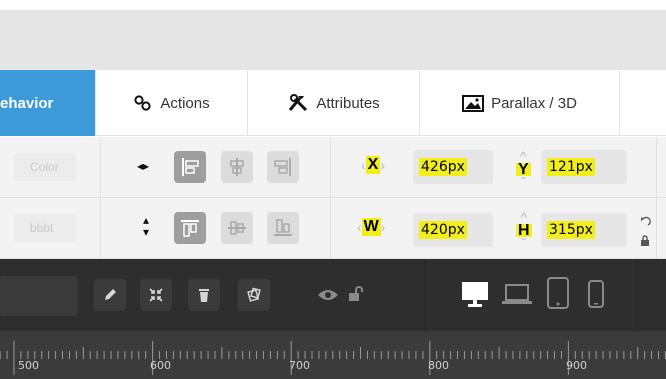 Image resolution: width=666 pixels, height=379 pixels. What do you see at coordinates (517, 294) in the screenshot?
I see `laptop-icon` at bounding box center [517, 294].